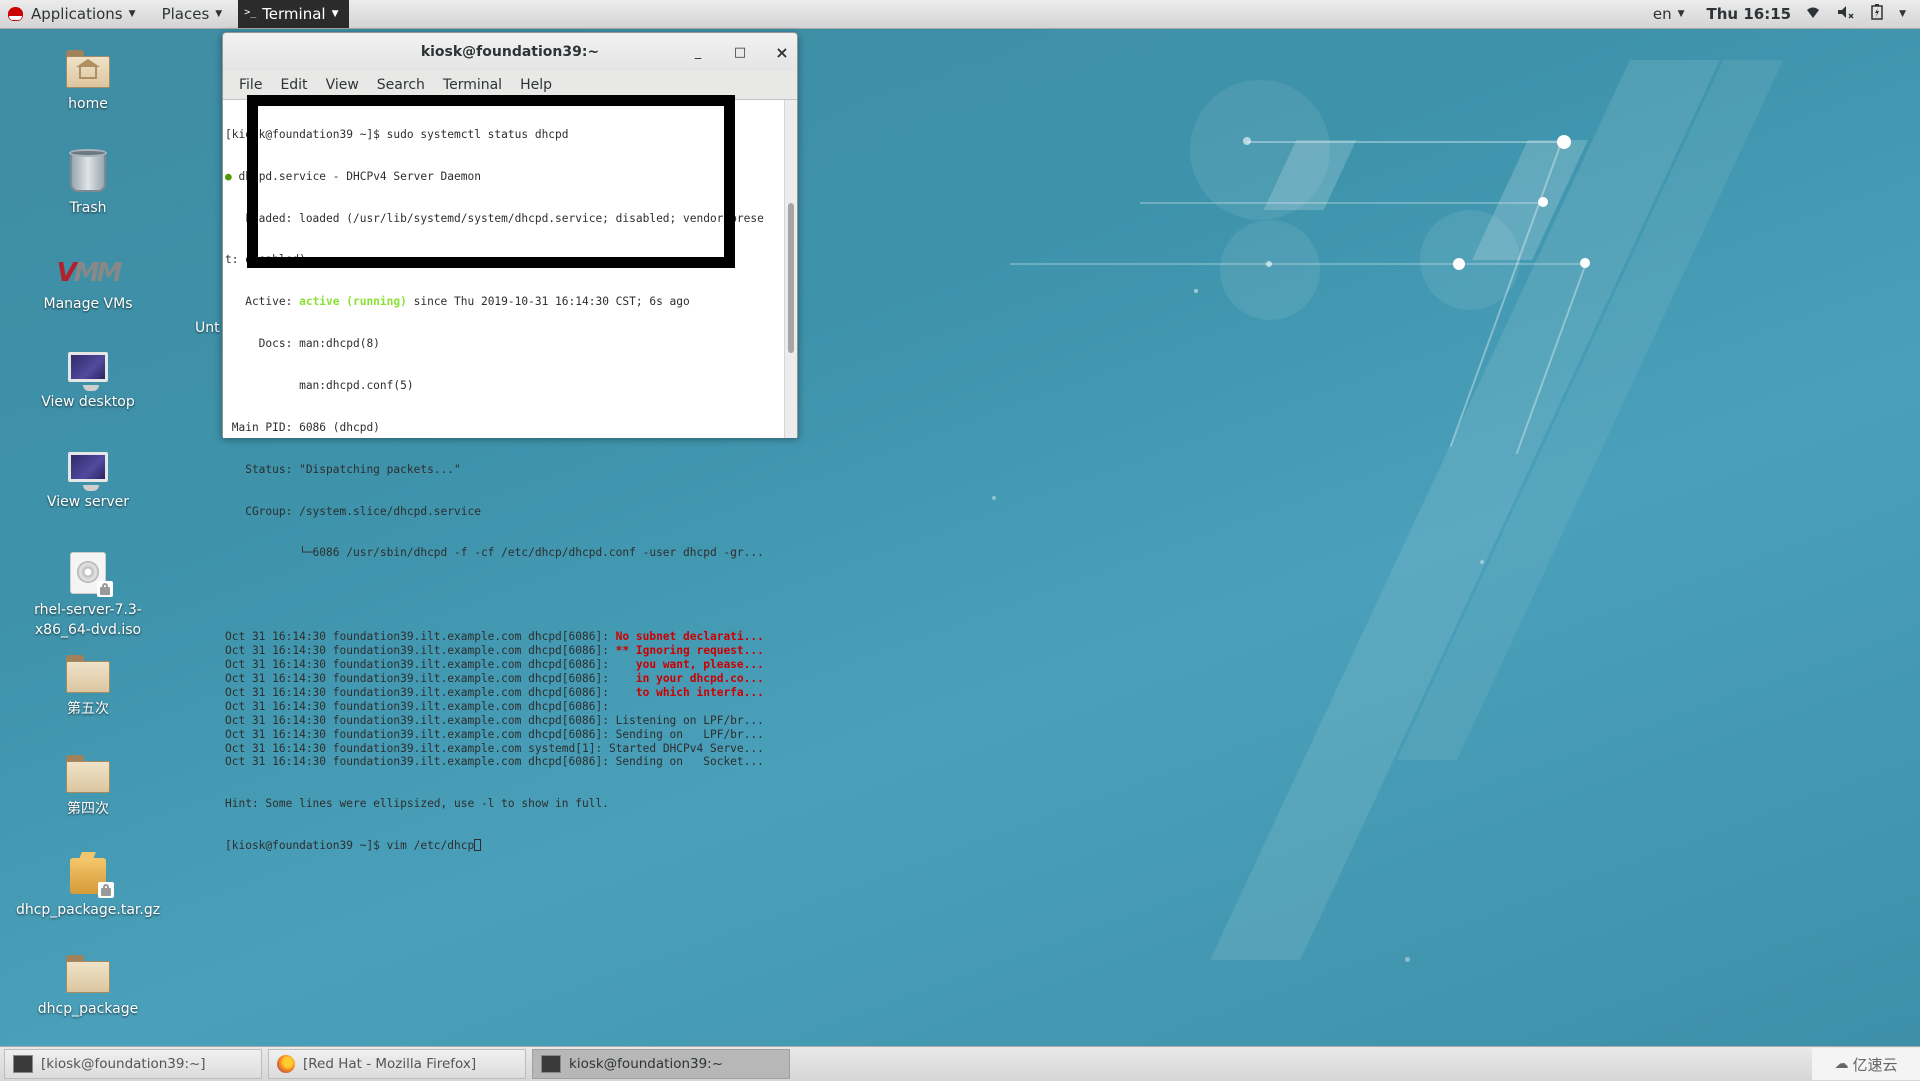 This screenshot has height=1081, width=1920. Describe the element at coordinates (286, 1064) in the screenshot. I see `firefox-icon` at that location.